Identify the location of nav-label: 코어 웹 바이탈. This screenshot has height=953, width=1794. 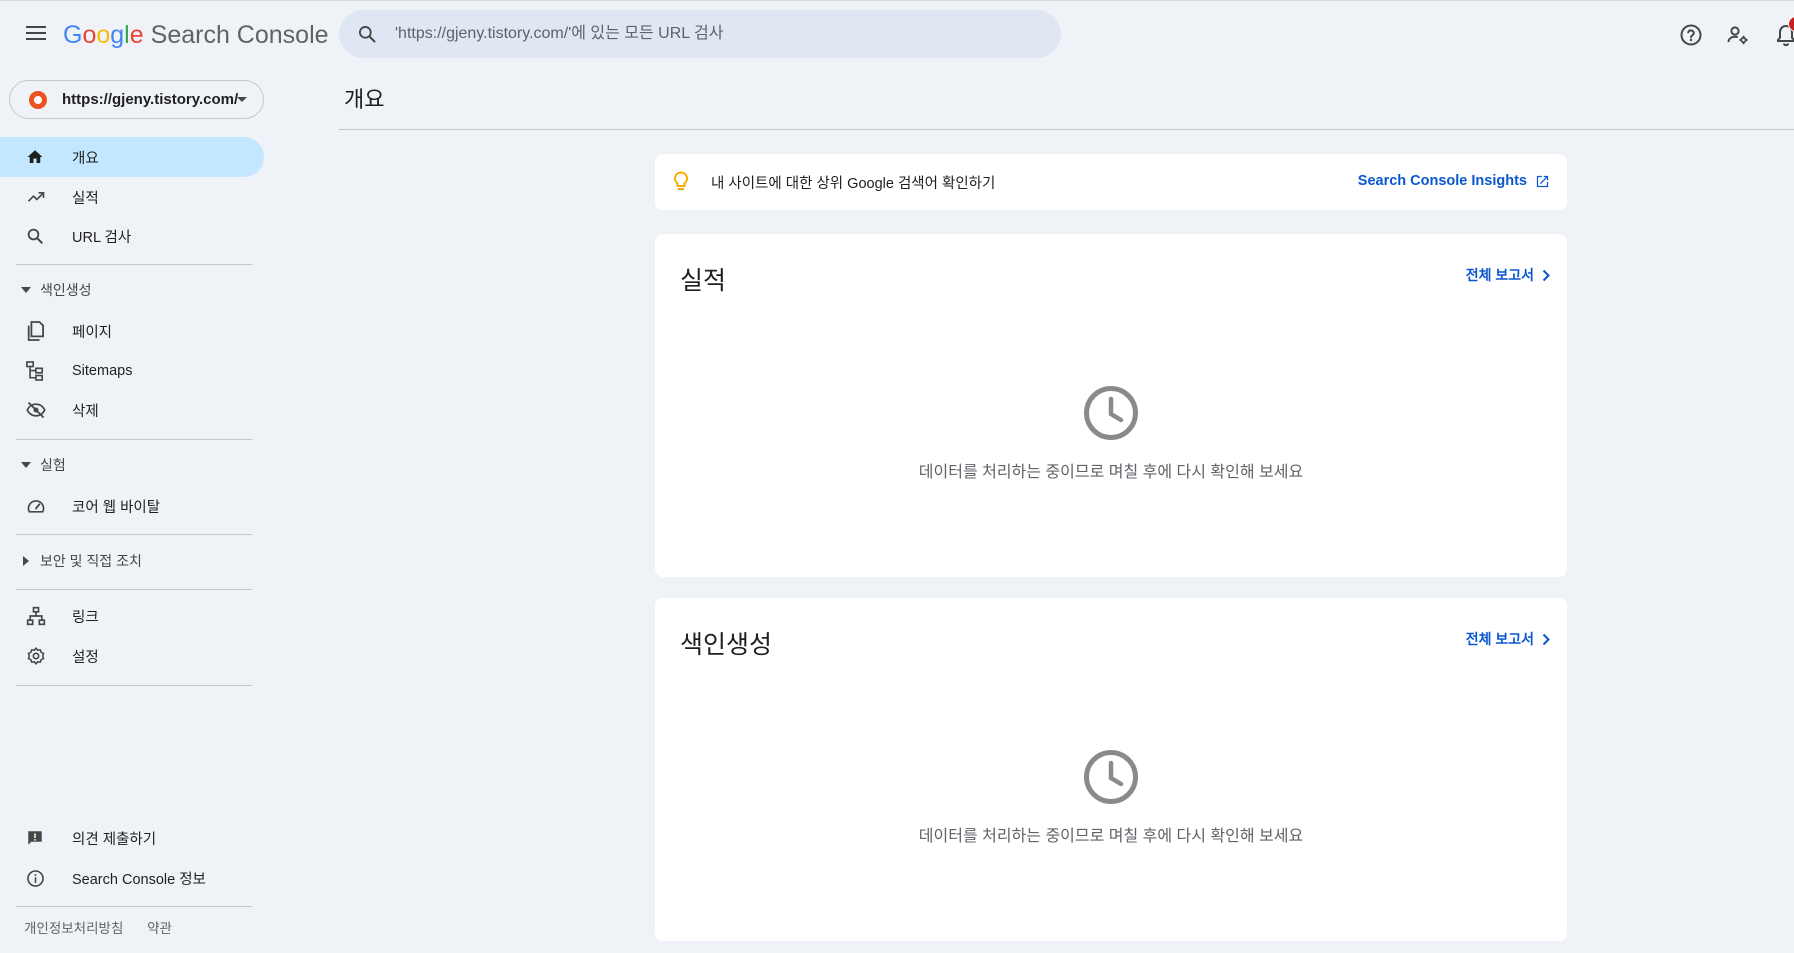
(116, 507).